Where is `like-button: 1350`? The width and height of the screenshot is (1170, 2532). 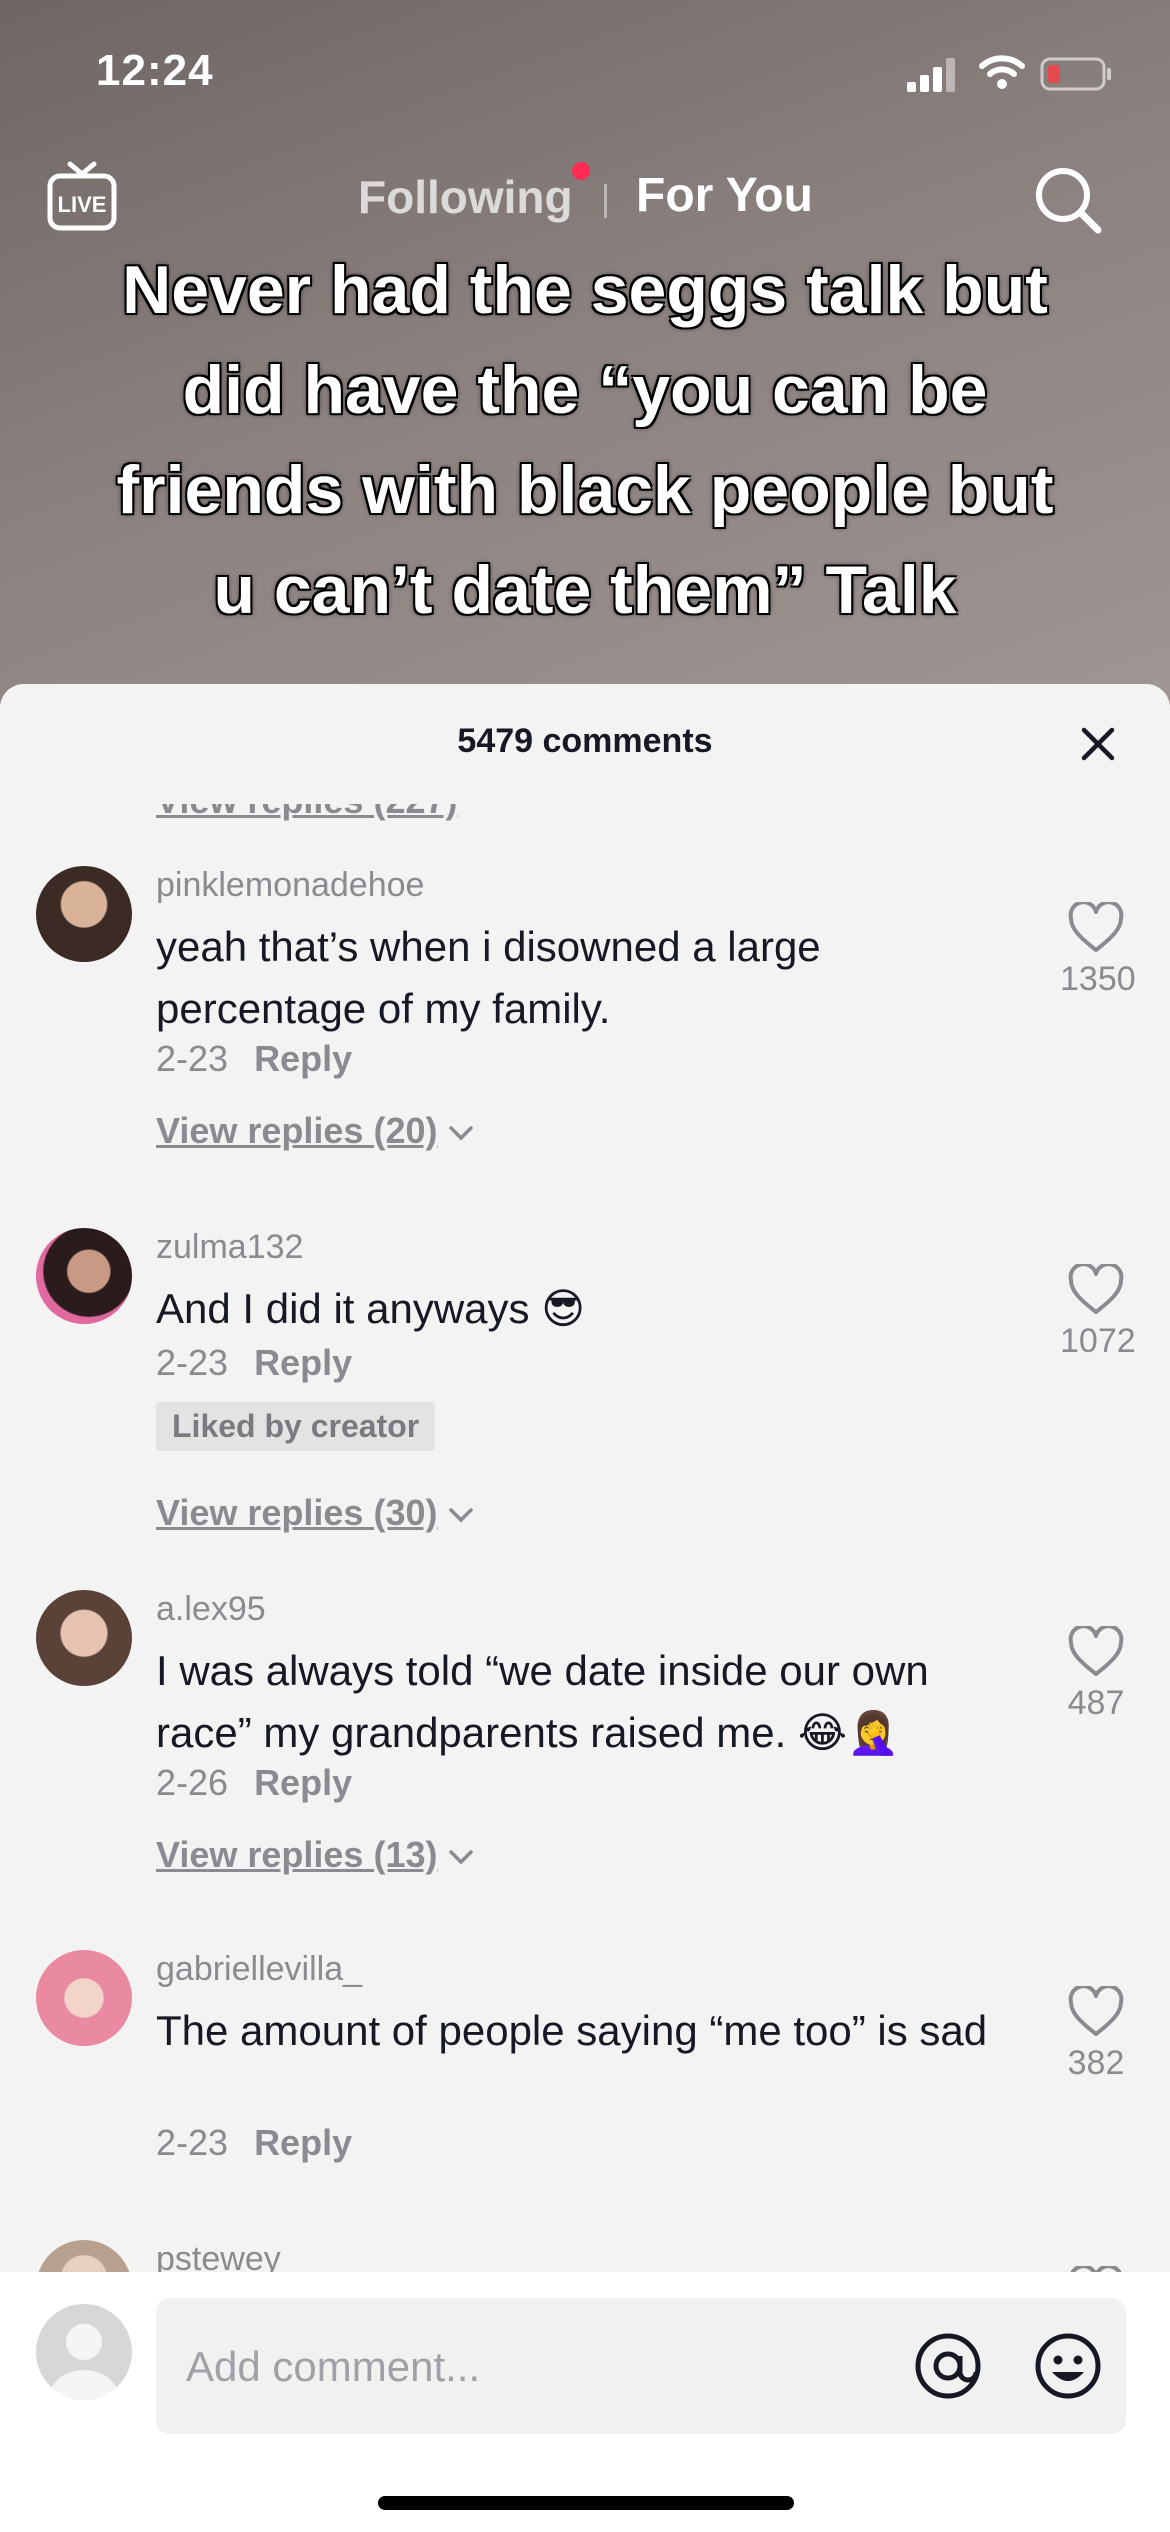 like-button: 1350 is located at coordinates (1098, 950).